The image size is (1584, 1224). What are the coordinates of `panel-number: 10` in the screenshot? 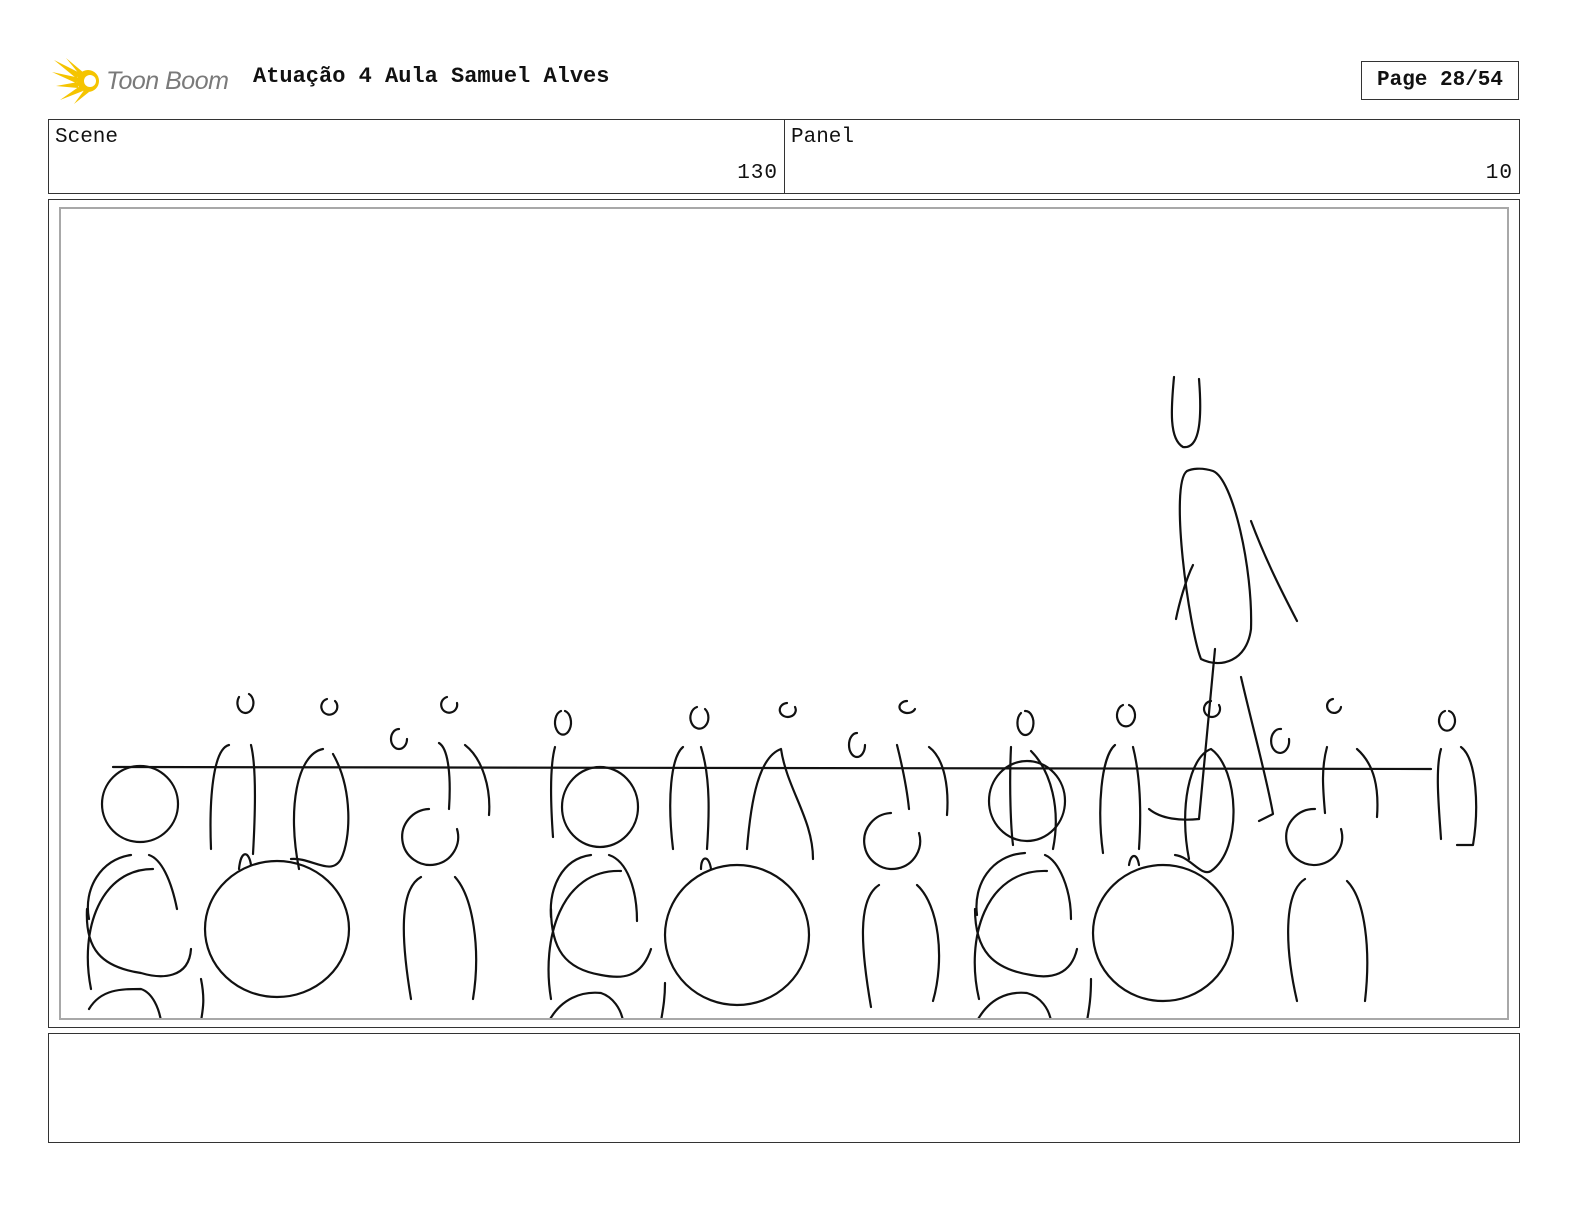 It's located at (1499, 173).